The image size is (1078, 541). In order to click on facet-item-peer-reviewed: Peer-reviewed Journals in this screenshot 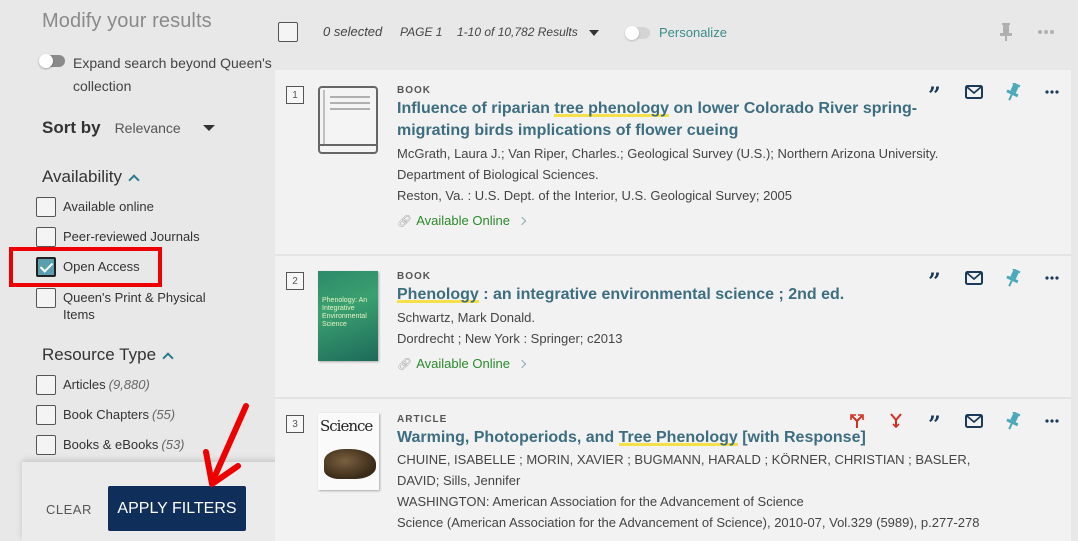, I will do `click(136, 237)`.